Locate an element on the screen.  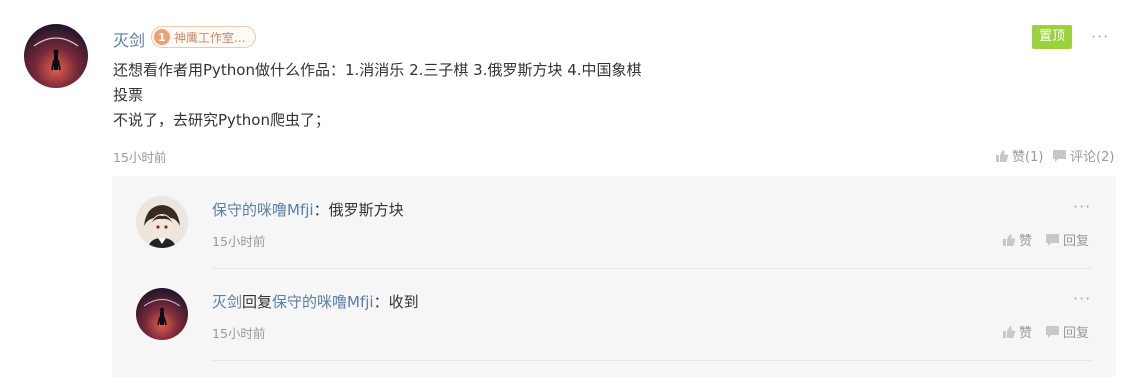
reply-2-author: 灭剑 is located at coordinates (227, 302).